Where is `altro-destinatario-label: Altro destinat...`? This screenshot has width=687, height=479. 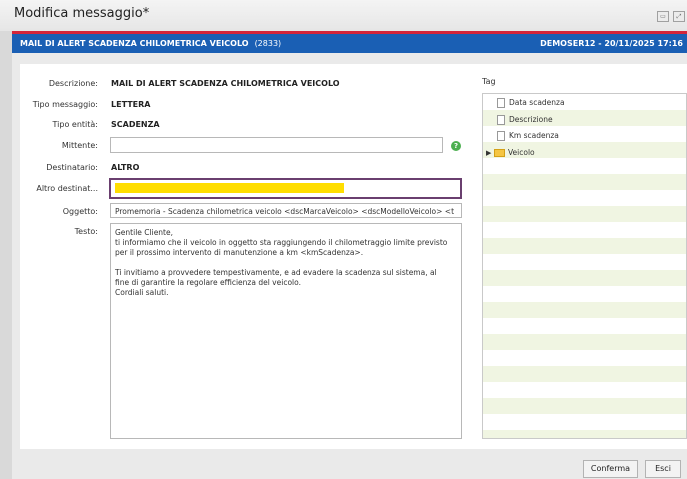 altro-destinatario-label: Altro destinat... is located at coordinates (67, 188).